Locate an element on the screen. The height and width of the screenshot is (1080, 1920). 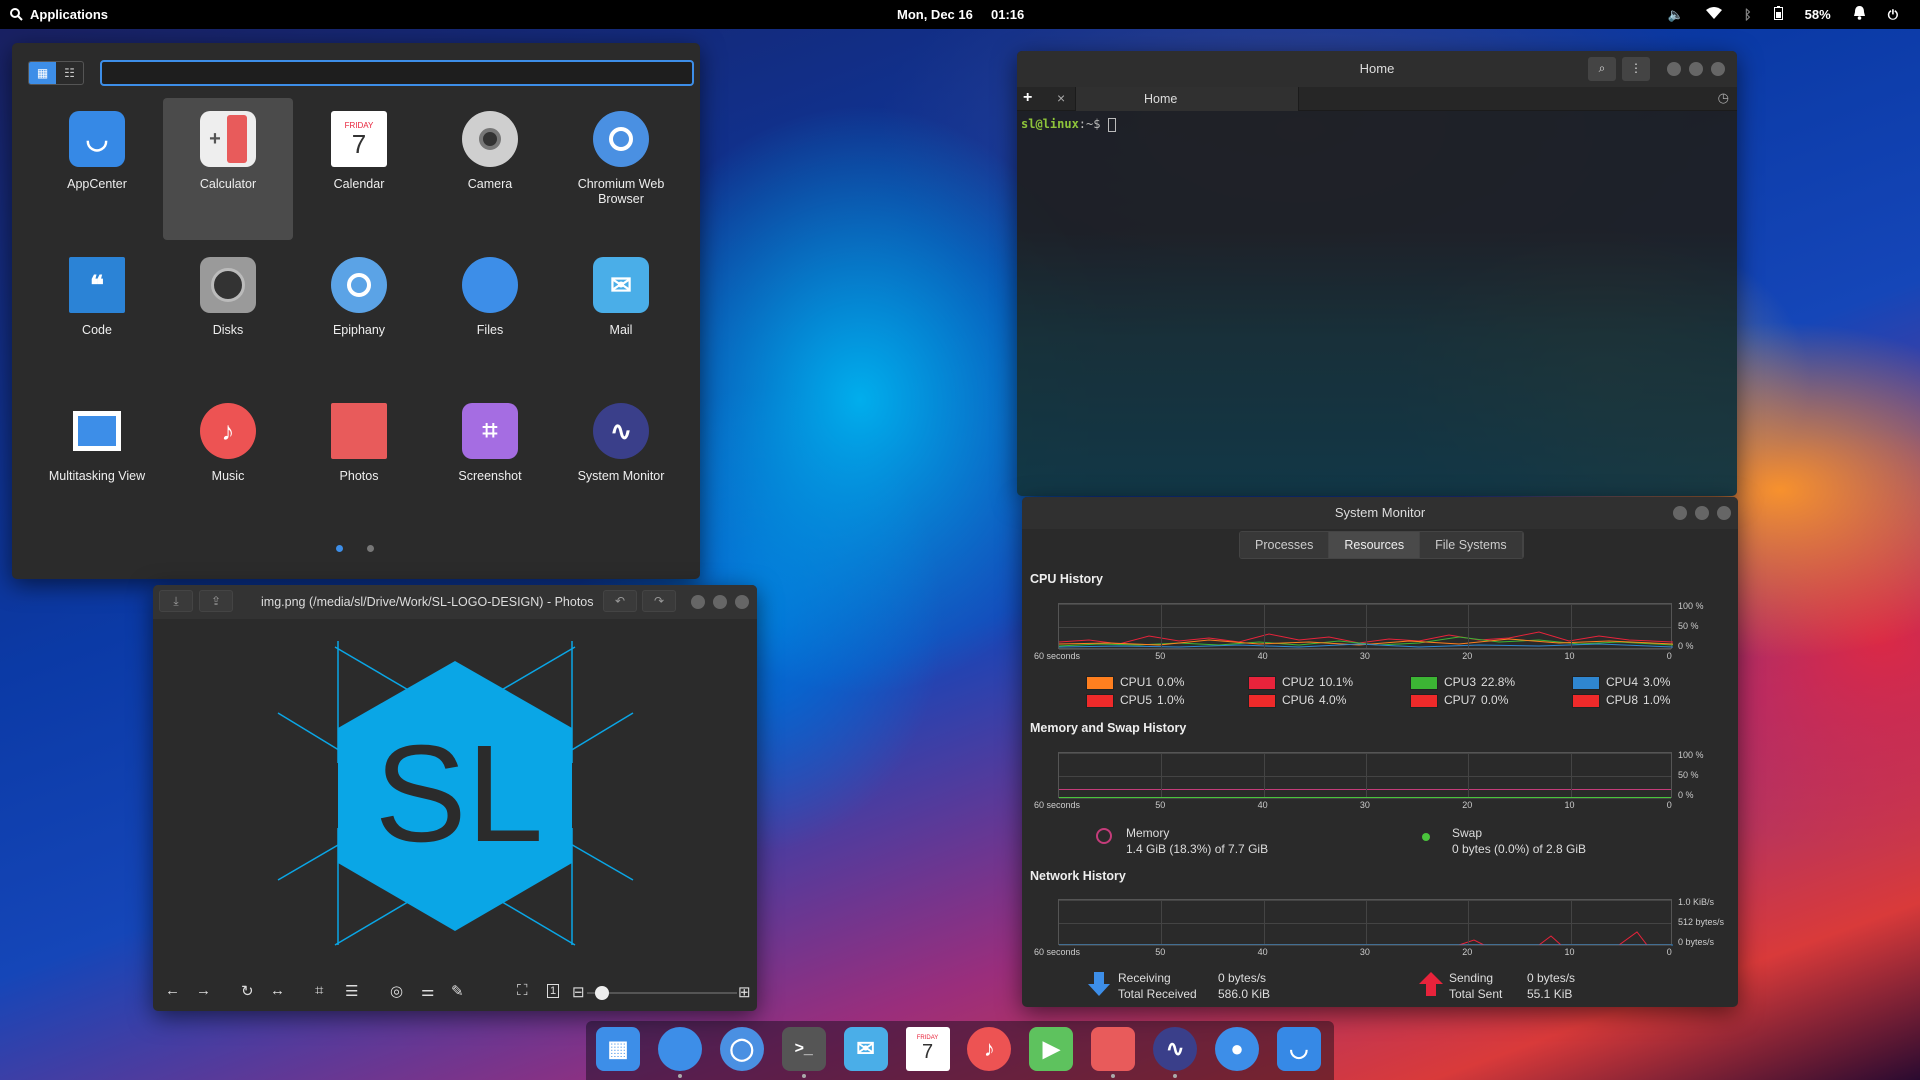
music-icon: ♪ is located at coordinates (989, 1049).